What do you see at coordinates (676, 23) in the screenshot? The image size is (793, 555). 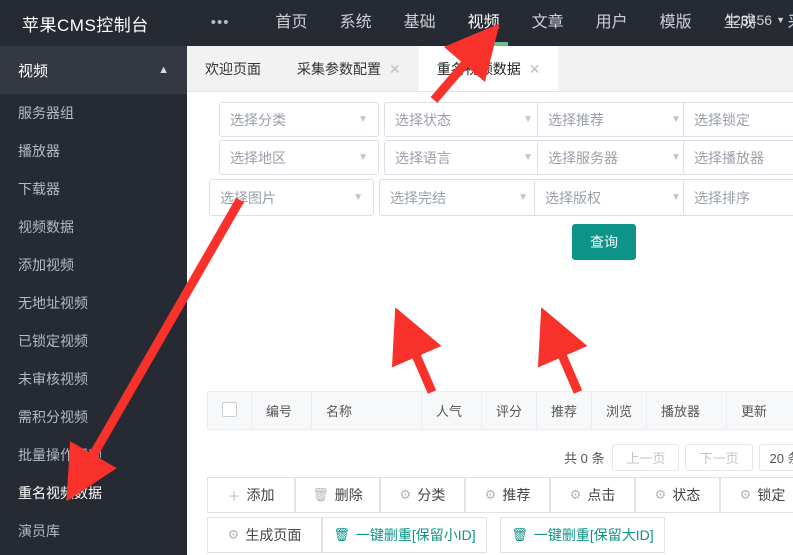 I see `nav-item-template: 模版` at bounding box center [676, 23].